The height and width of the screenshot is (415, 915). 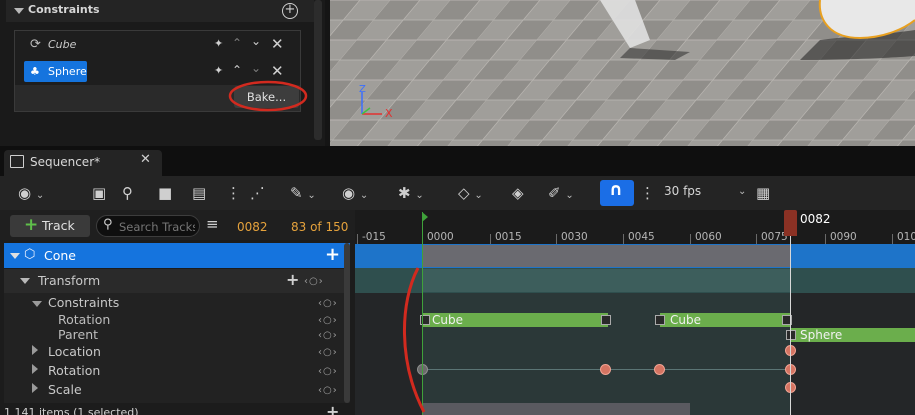 What do you see at coordinates (682, 191) in the screenshot?
I see `frame-rate-select: 30 fps` at bounding box center [682, 191].